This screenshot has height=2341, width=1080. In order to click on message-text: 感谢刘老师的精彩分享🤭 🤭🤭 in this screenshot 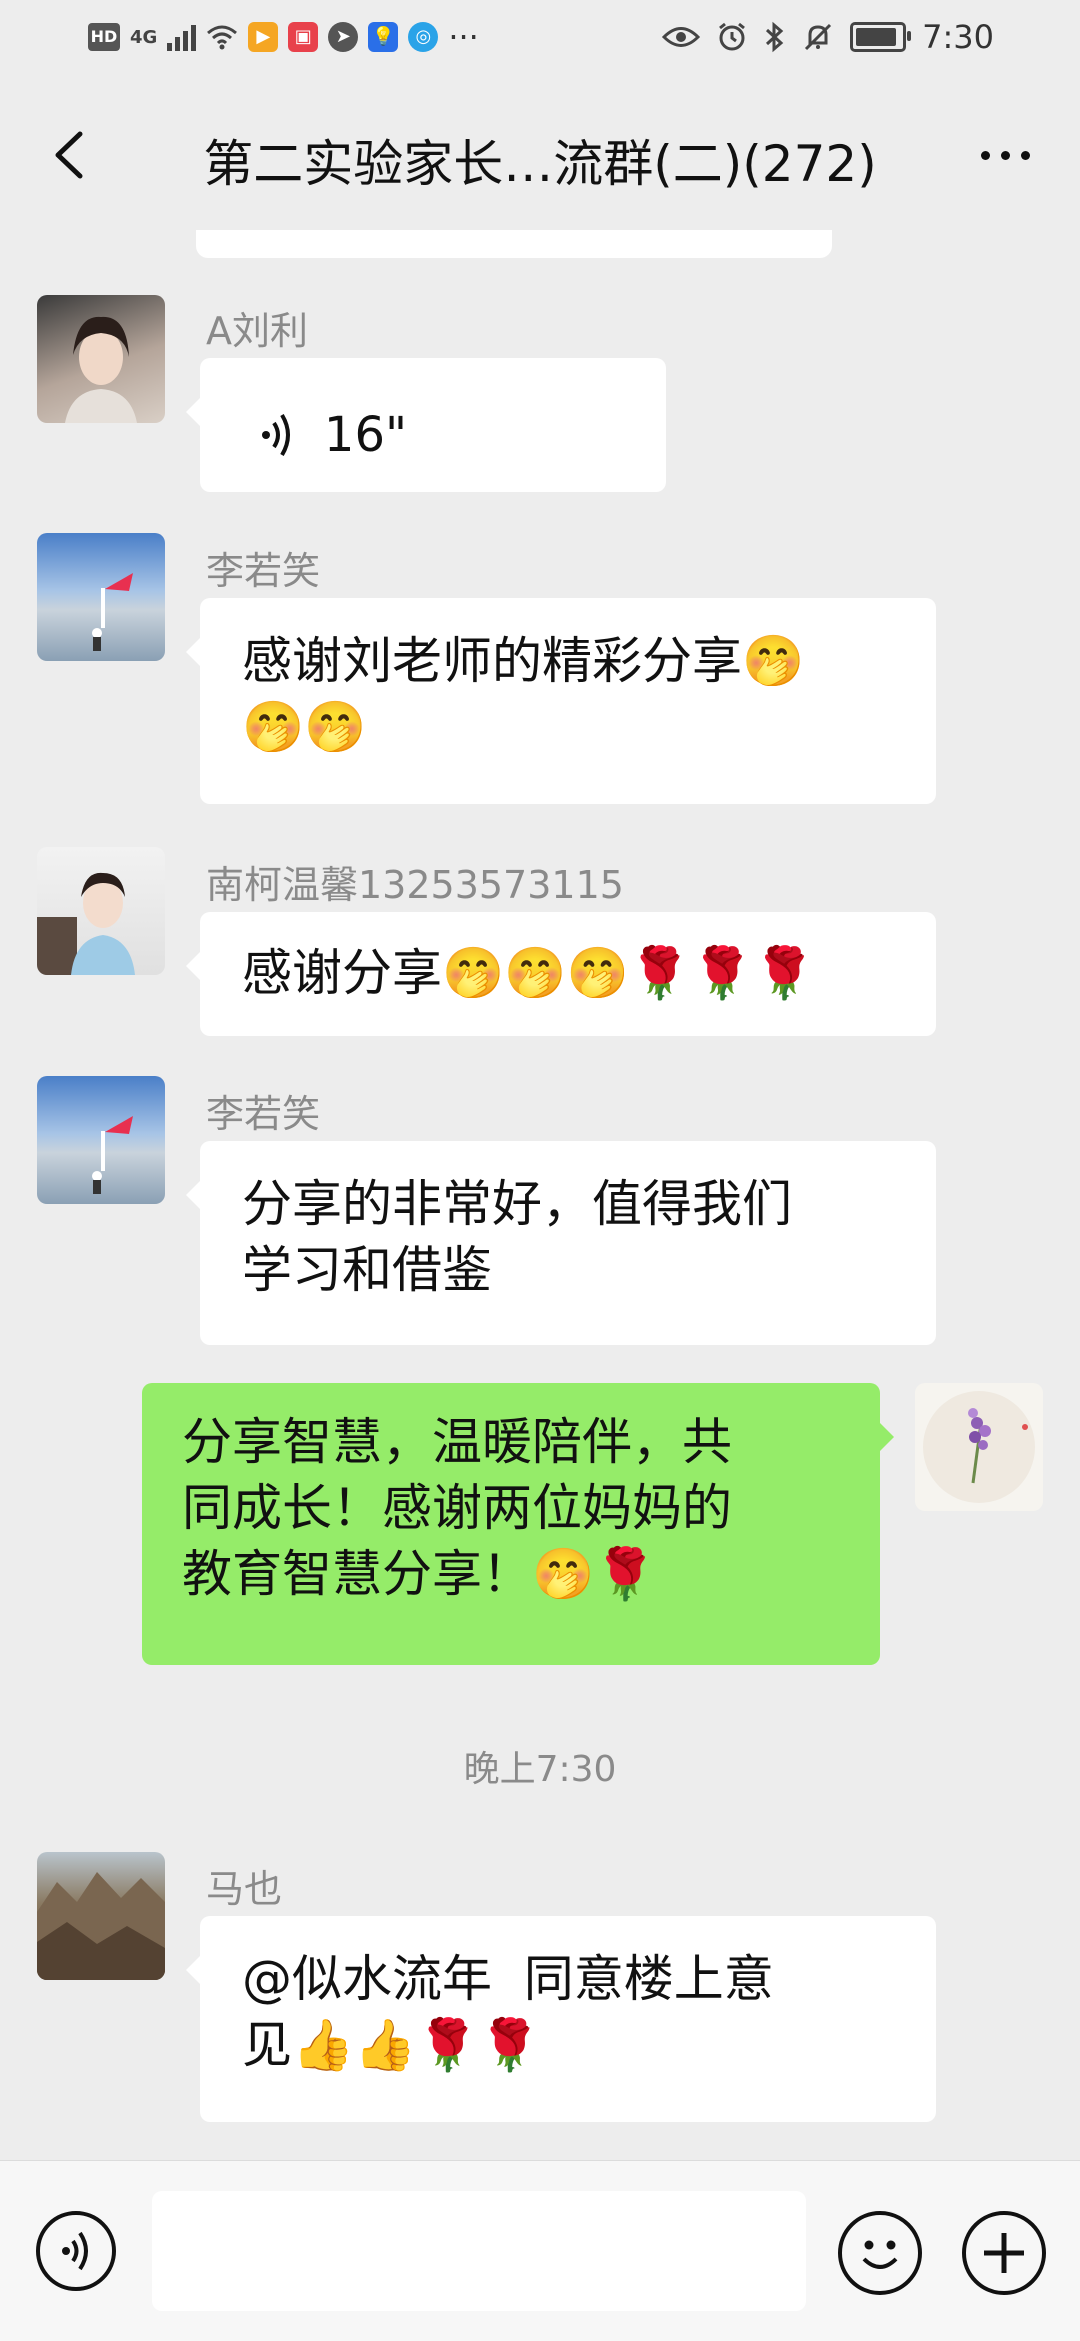, I will do `click(523, 694)`.